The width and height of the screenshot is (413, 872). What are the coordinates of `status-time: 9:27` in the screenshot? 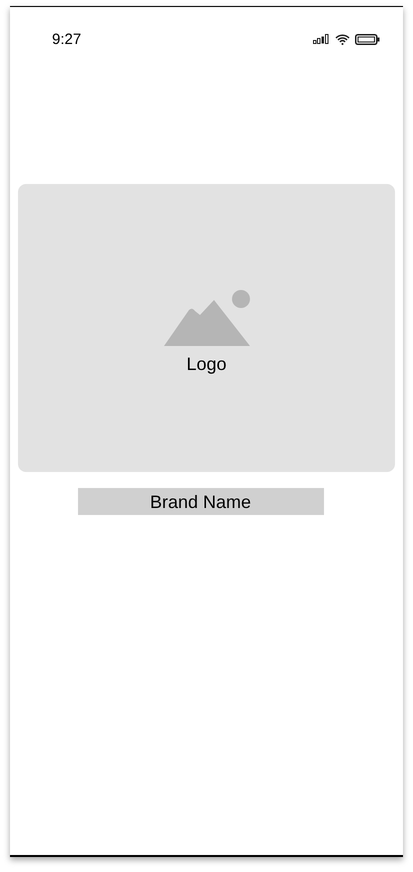 It's located at (67, 39).